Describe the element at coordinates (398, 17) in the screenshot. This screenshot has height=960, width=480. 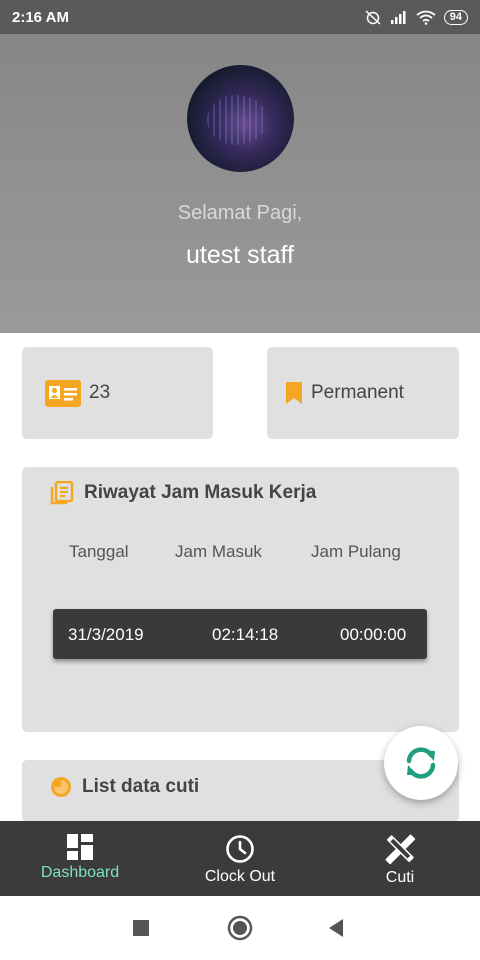
I see `signal-icon` at that location.